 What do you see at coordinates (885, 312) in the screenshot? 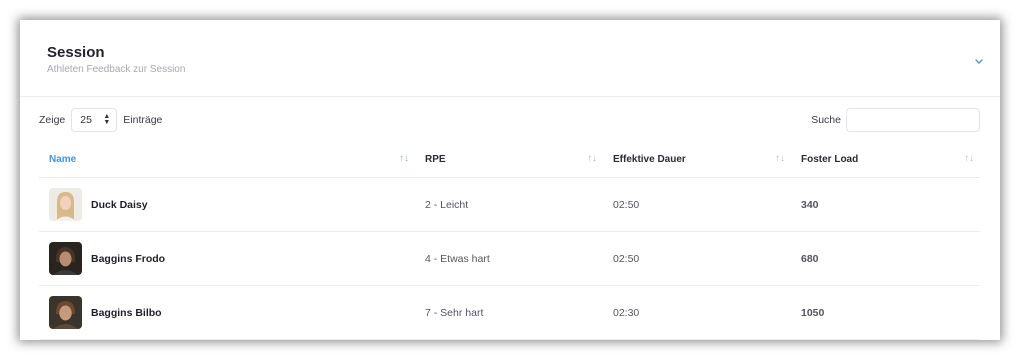
I see `load-cell: 1050` at bounding box center [885, 312].